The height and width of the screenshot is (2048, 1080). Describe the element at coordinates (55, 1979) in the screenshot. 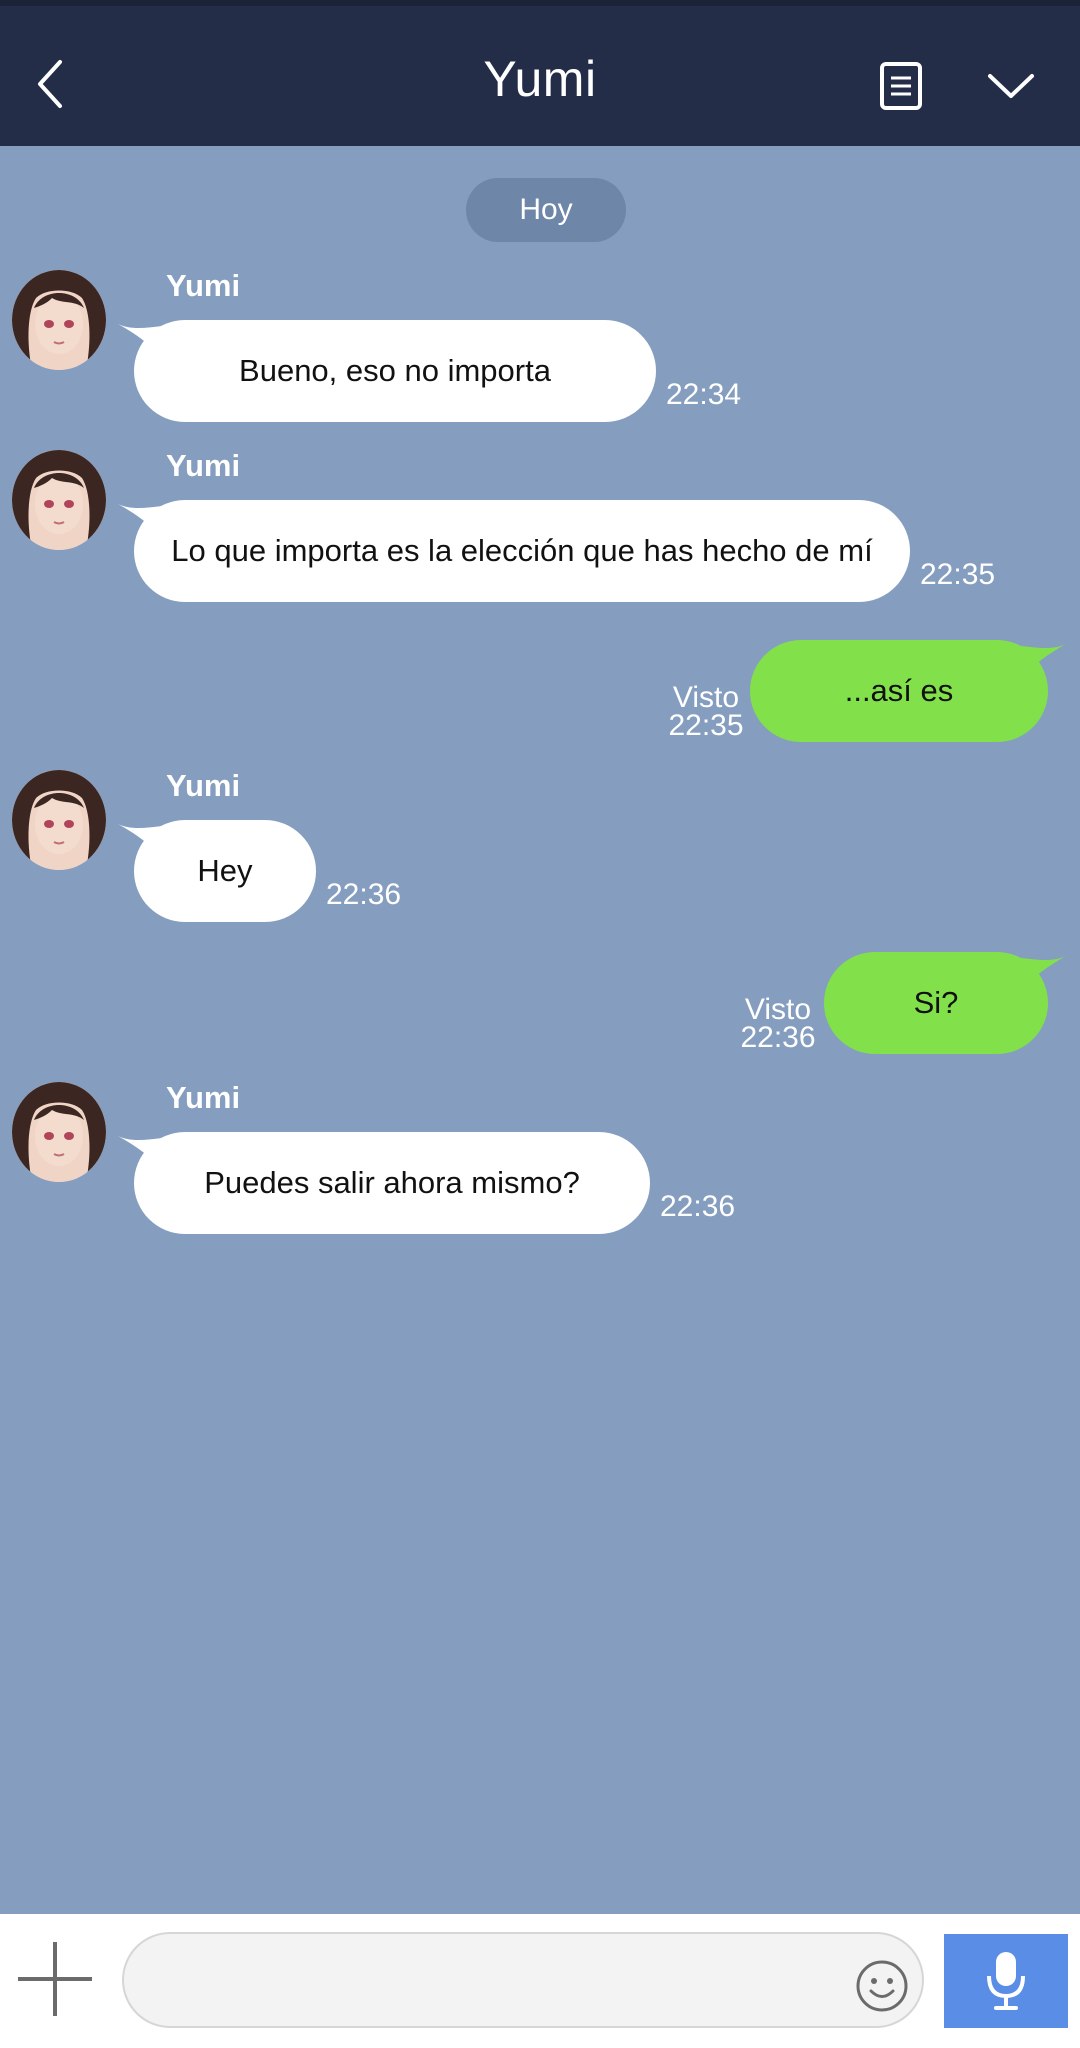

I see `plus-icon` at that location.